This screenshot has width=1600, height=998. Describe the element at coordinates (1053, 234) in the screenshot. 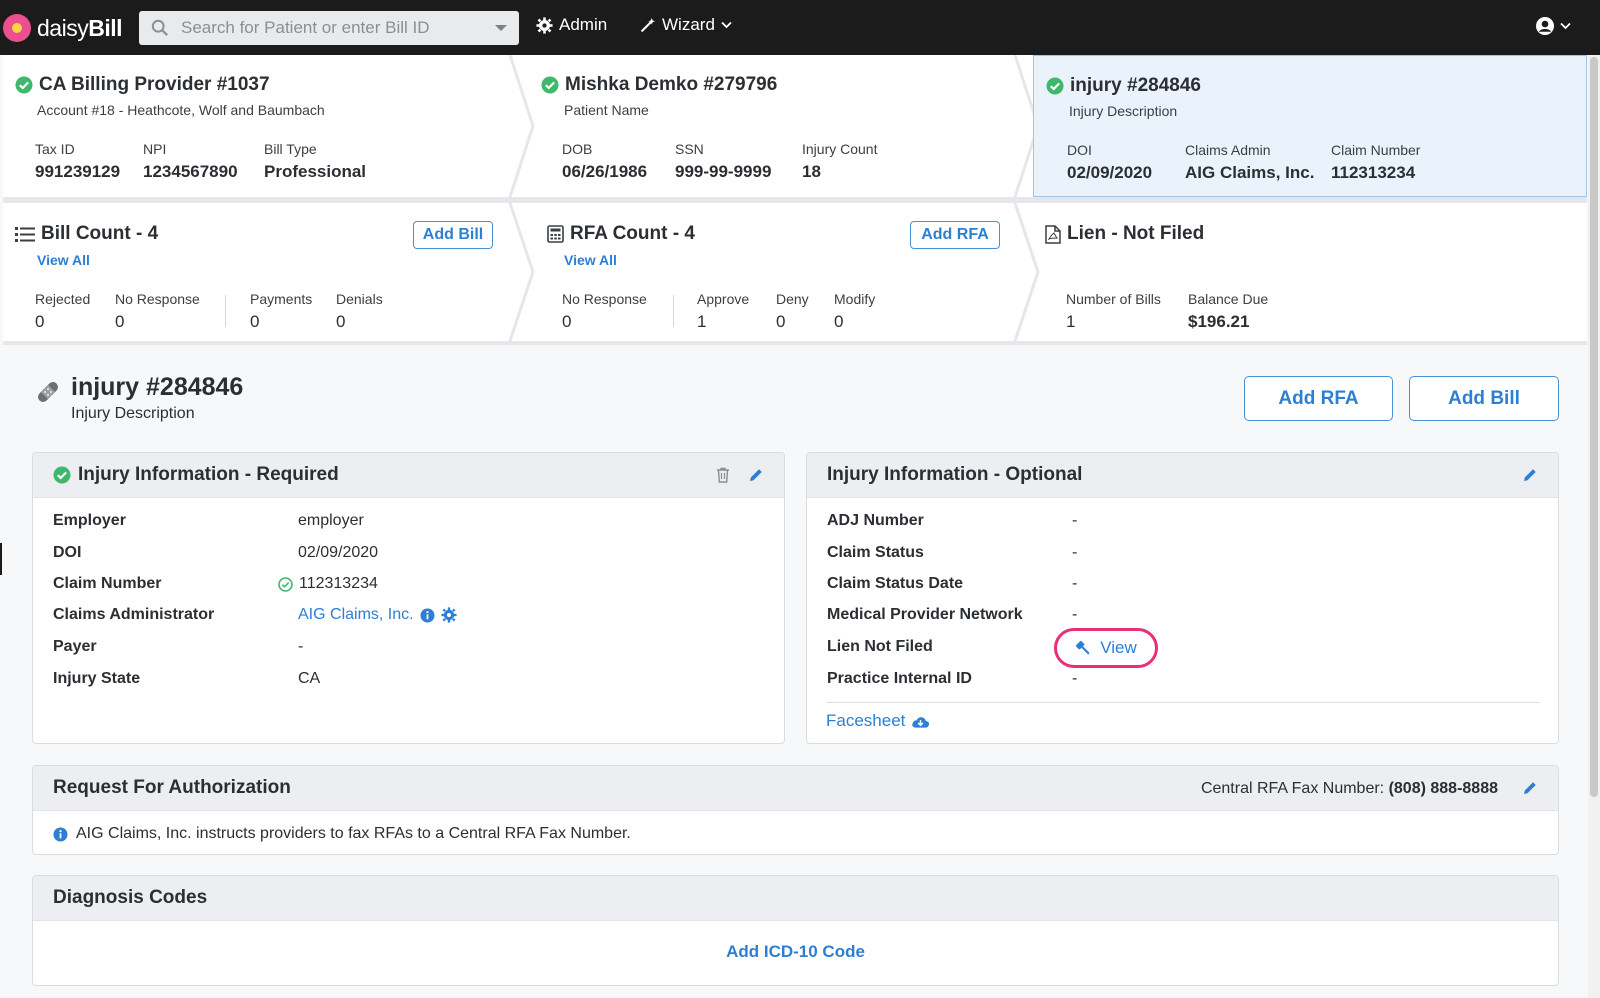

I see `pdf-file-icon` at that location.